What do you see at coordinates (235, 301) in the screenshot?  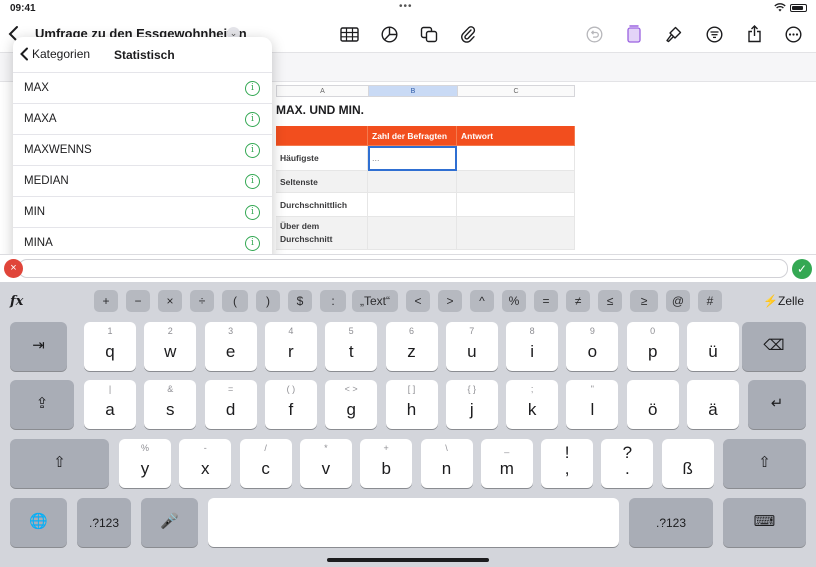 I see `operator-key: (` at bounding box center [235, 301].